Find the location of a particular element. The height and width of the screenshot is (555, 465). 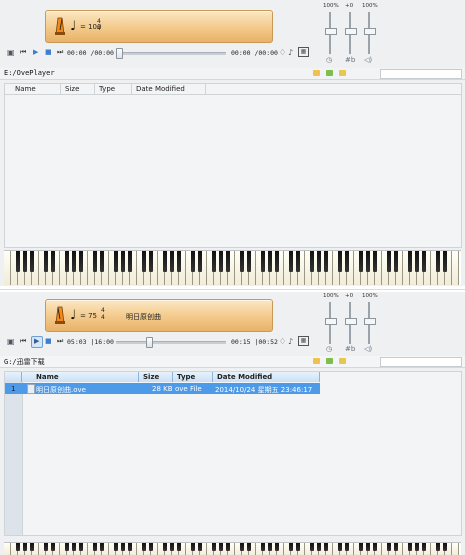

keyboard-view-icon: ▦ is located at coordinates (303, 341).